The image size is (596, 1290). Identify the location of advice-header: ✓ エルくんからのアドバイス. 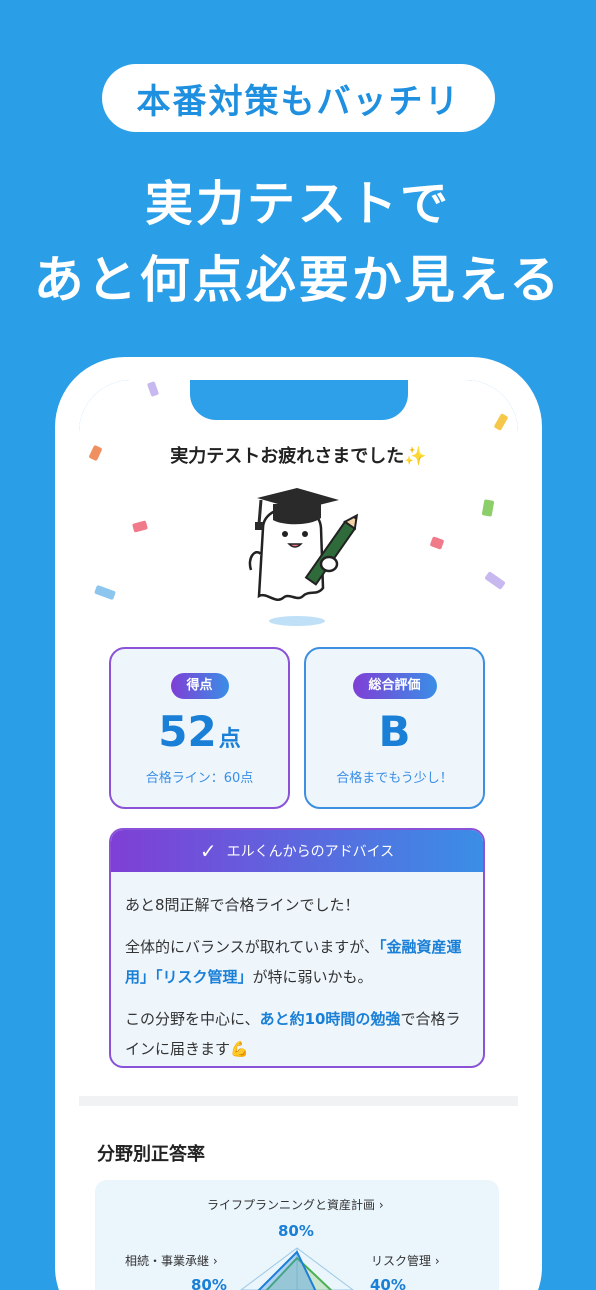
(297, 851).